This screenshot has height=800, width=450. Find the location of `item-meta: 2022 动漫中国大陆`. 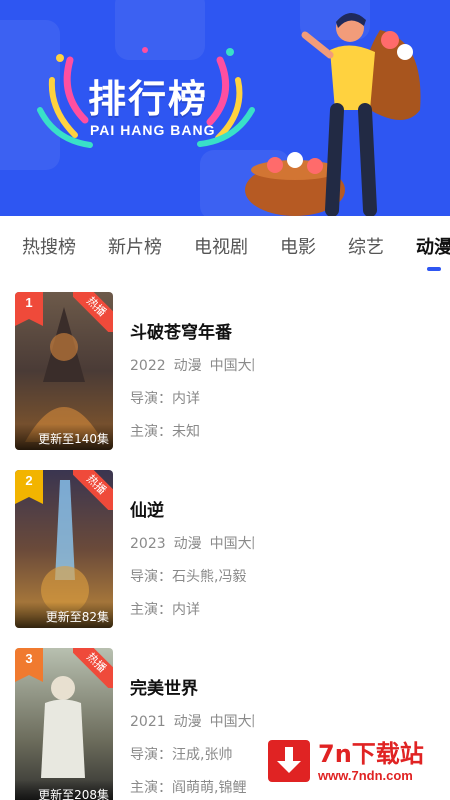

item-meta: 2022 动漫中国大陆 is located at coordinates (192, 365).